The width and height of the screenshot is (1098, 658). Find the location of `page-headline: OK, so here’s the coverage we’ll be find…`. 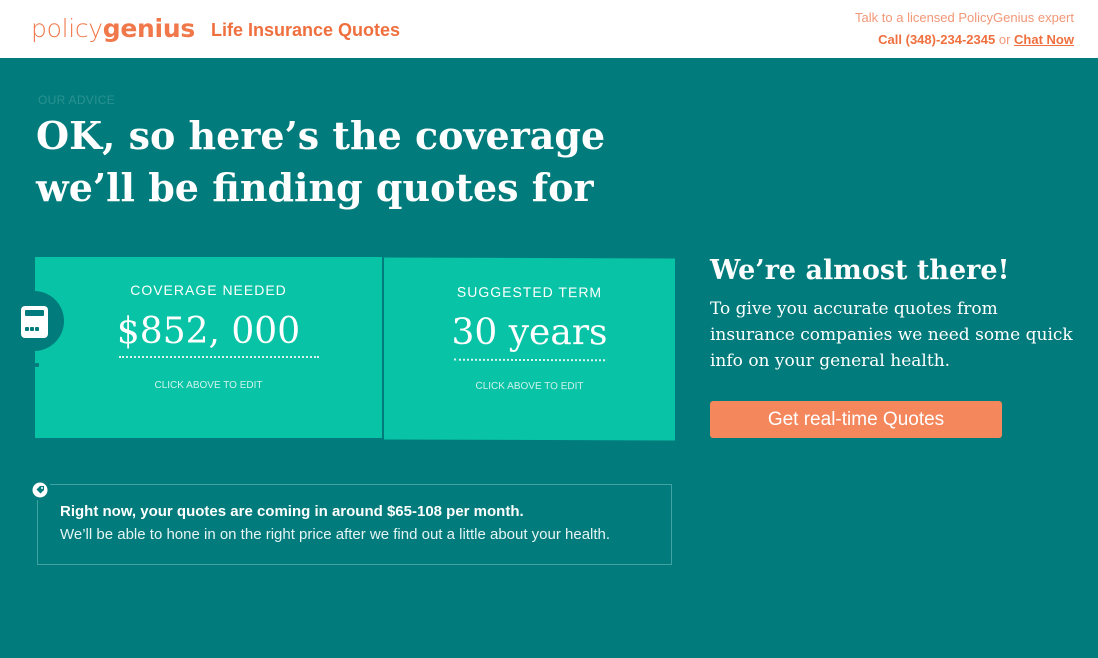

page-headline: OK, so here’s the coverage we’ll be find… is located at coordinates (321, 161).